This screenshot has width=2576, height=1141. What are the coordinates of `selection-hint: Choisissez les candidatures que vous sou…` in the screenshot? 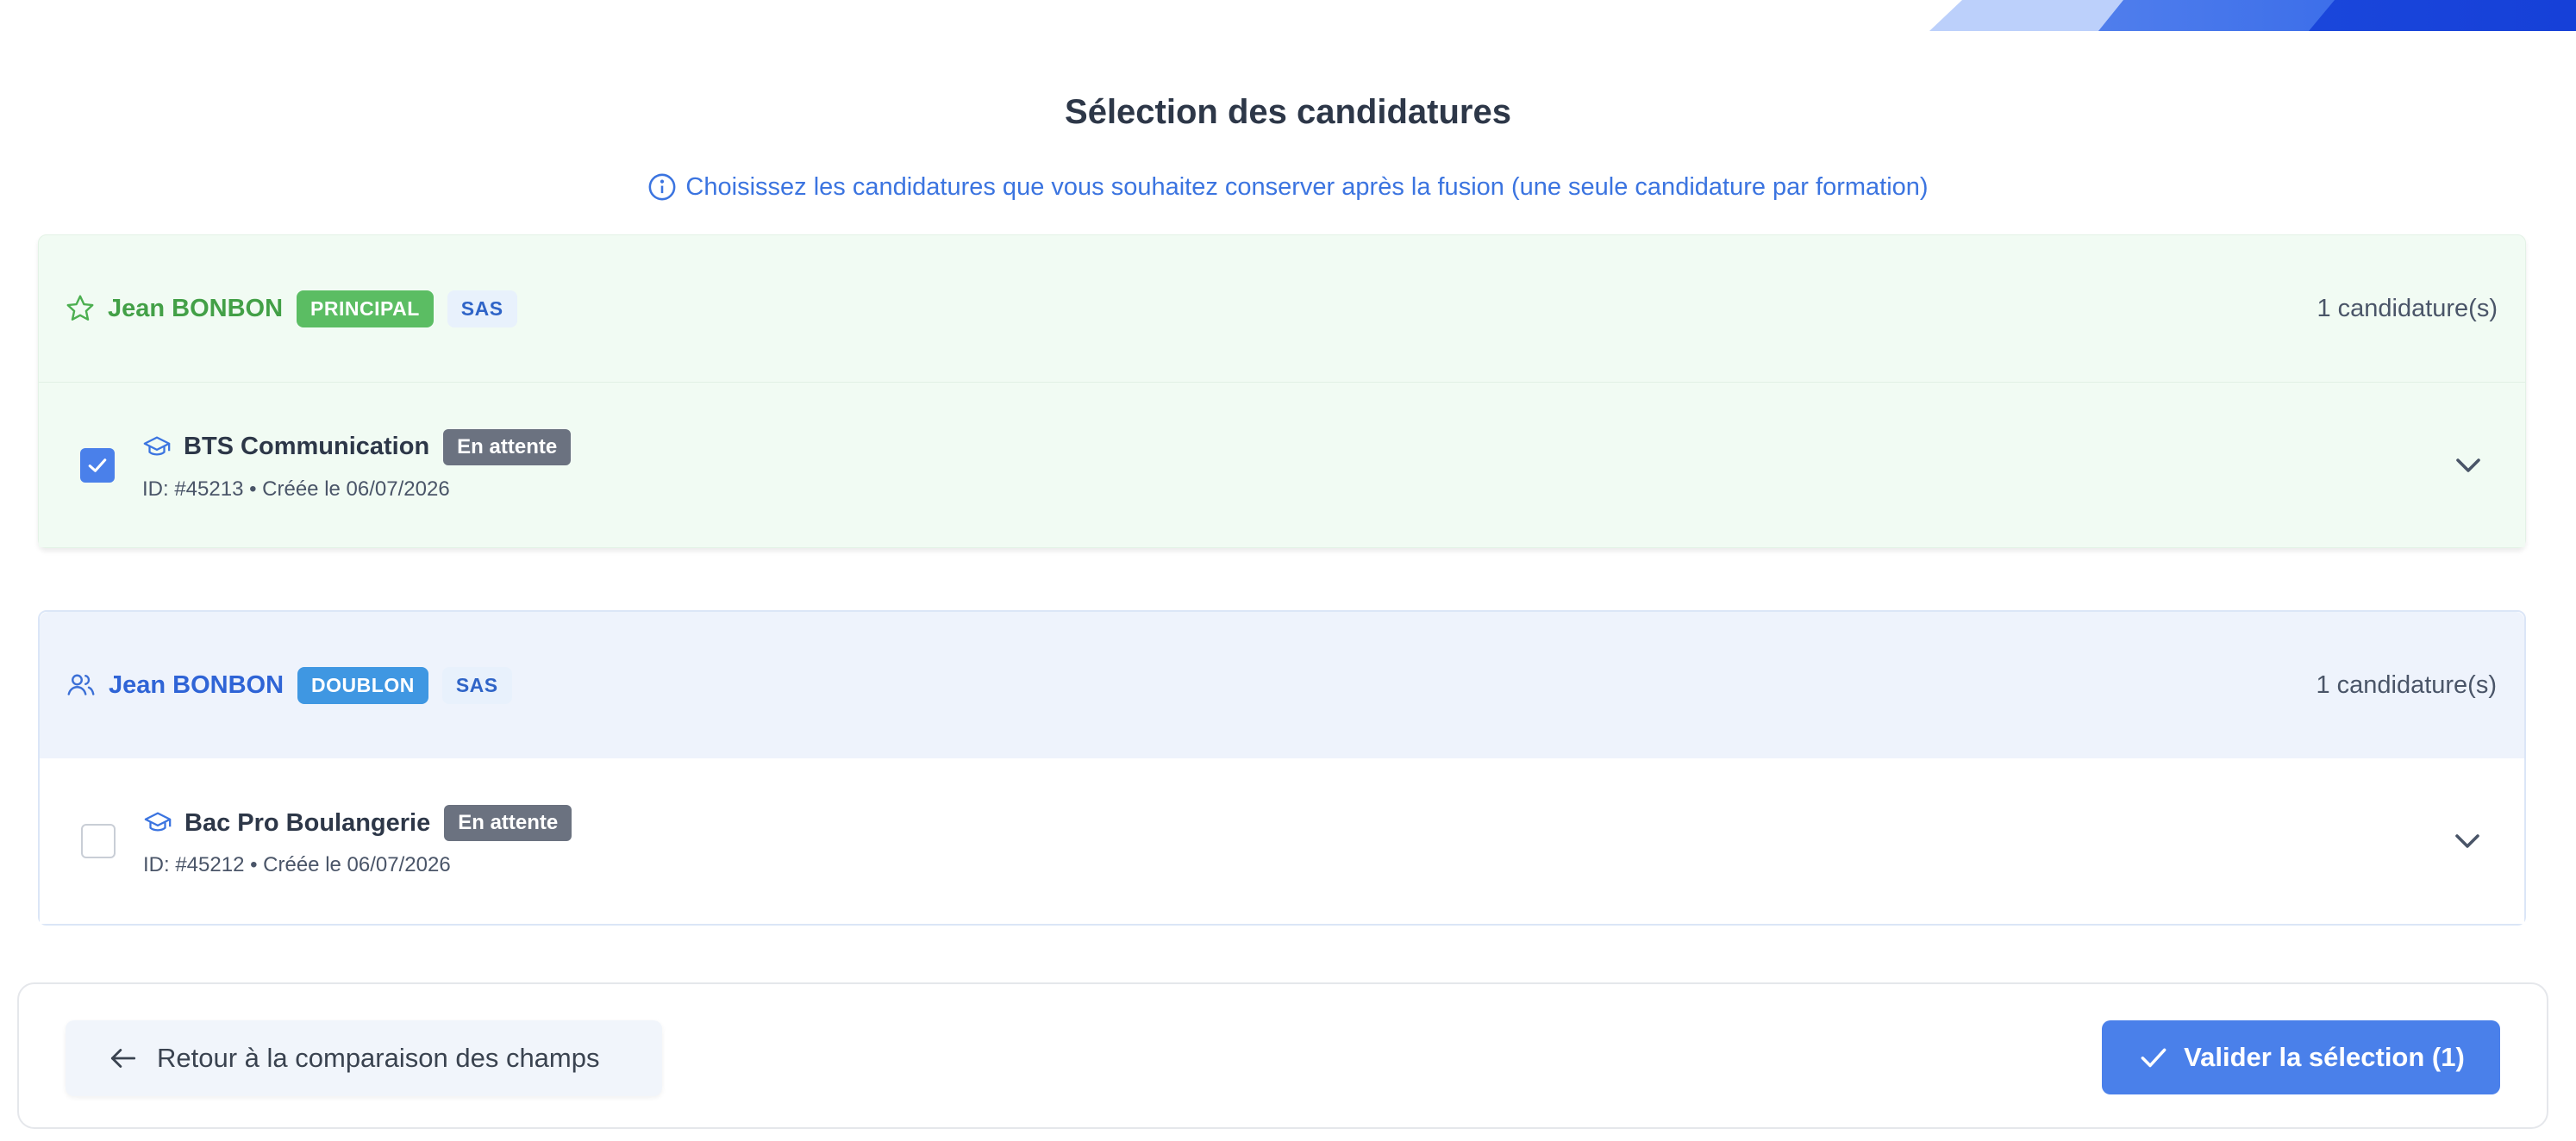 It's located at (1288, 187).